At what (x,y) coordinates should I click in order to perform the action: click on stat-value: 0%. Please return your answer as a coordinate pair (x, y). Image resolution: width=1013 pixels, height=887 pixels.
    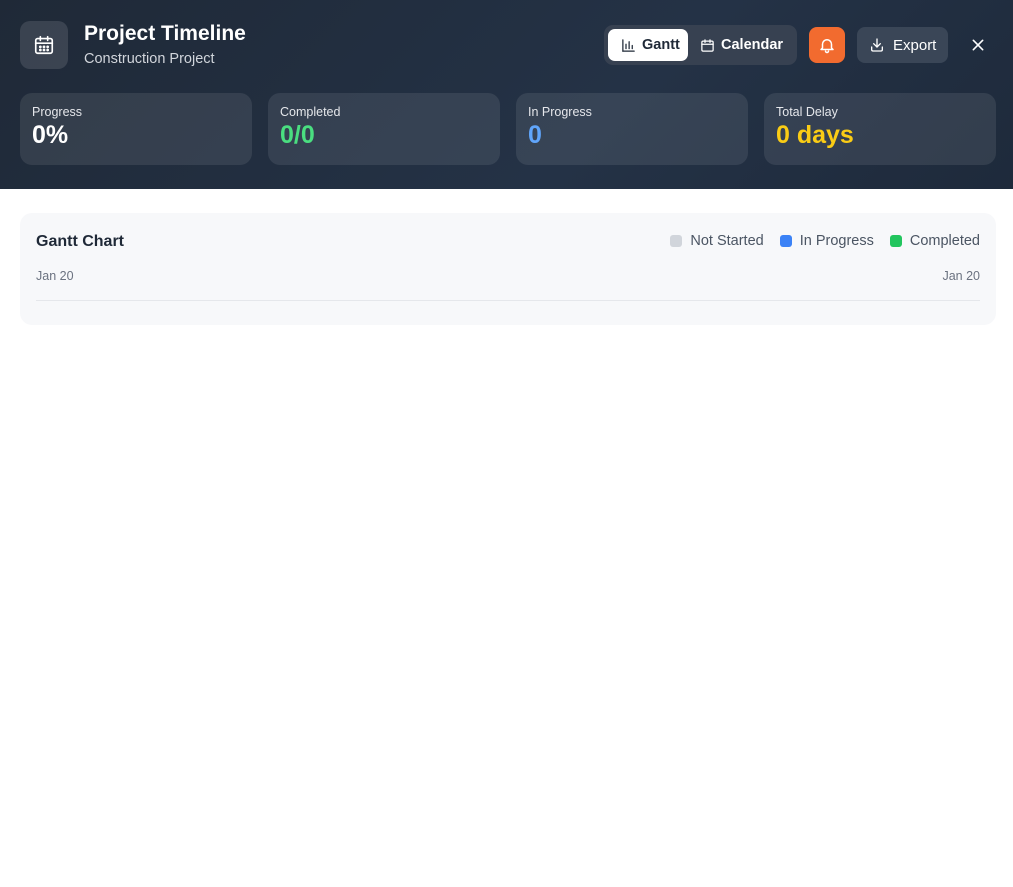
    Looking at the image, I should click on (50, 135).